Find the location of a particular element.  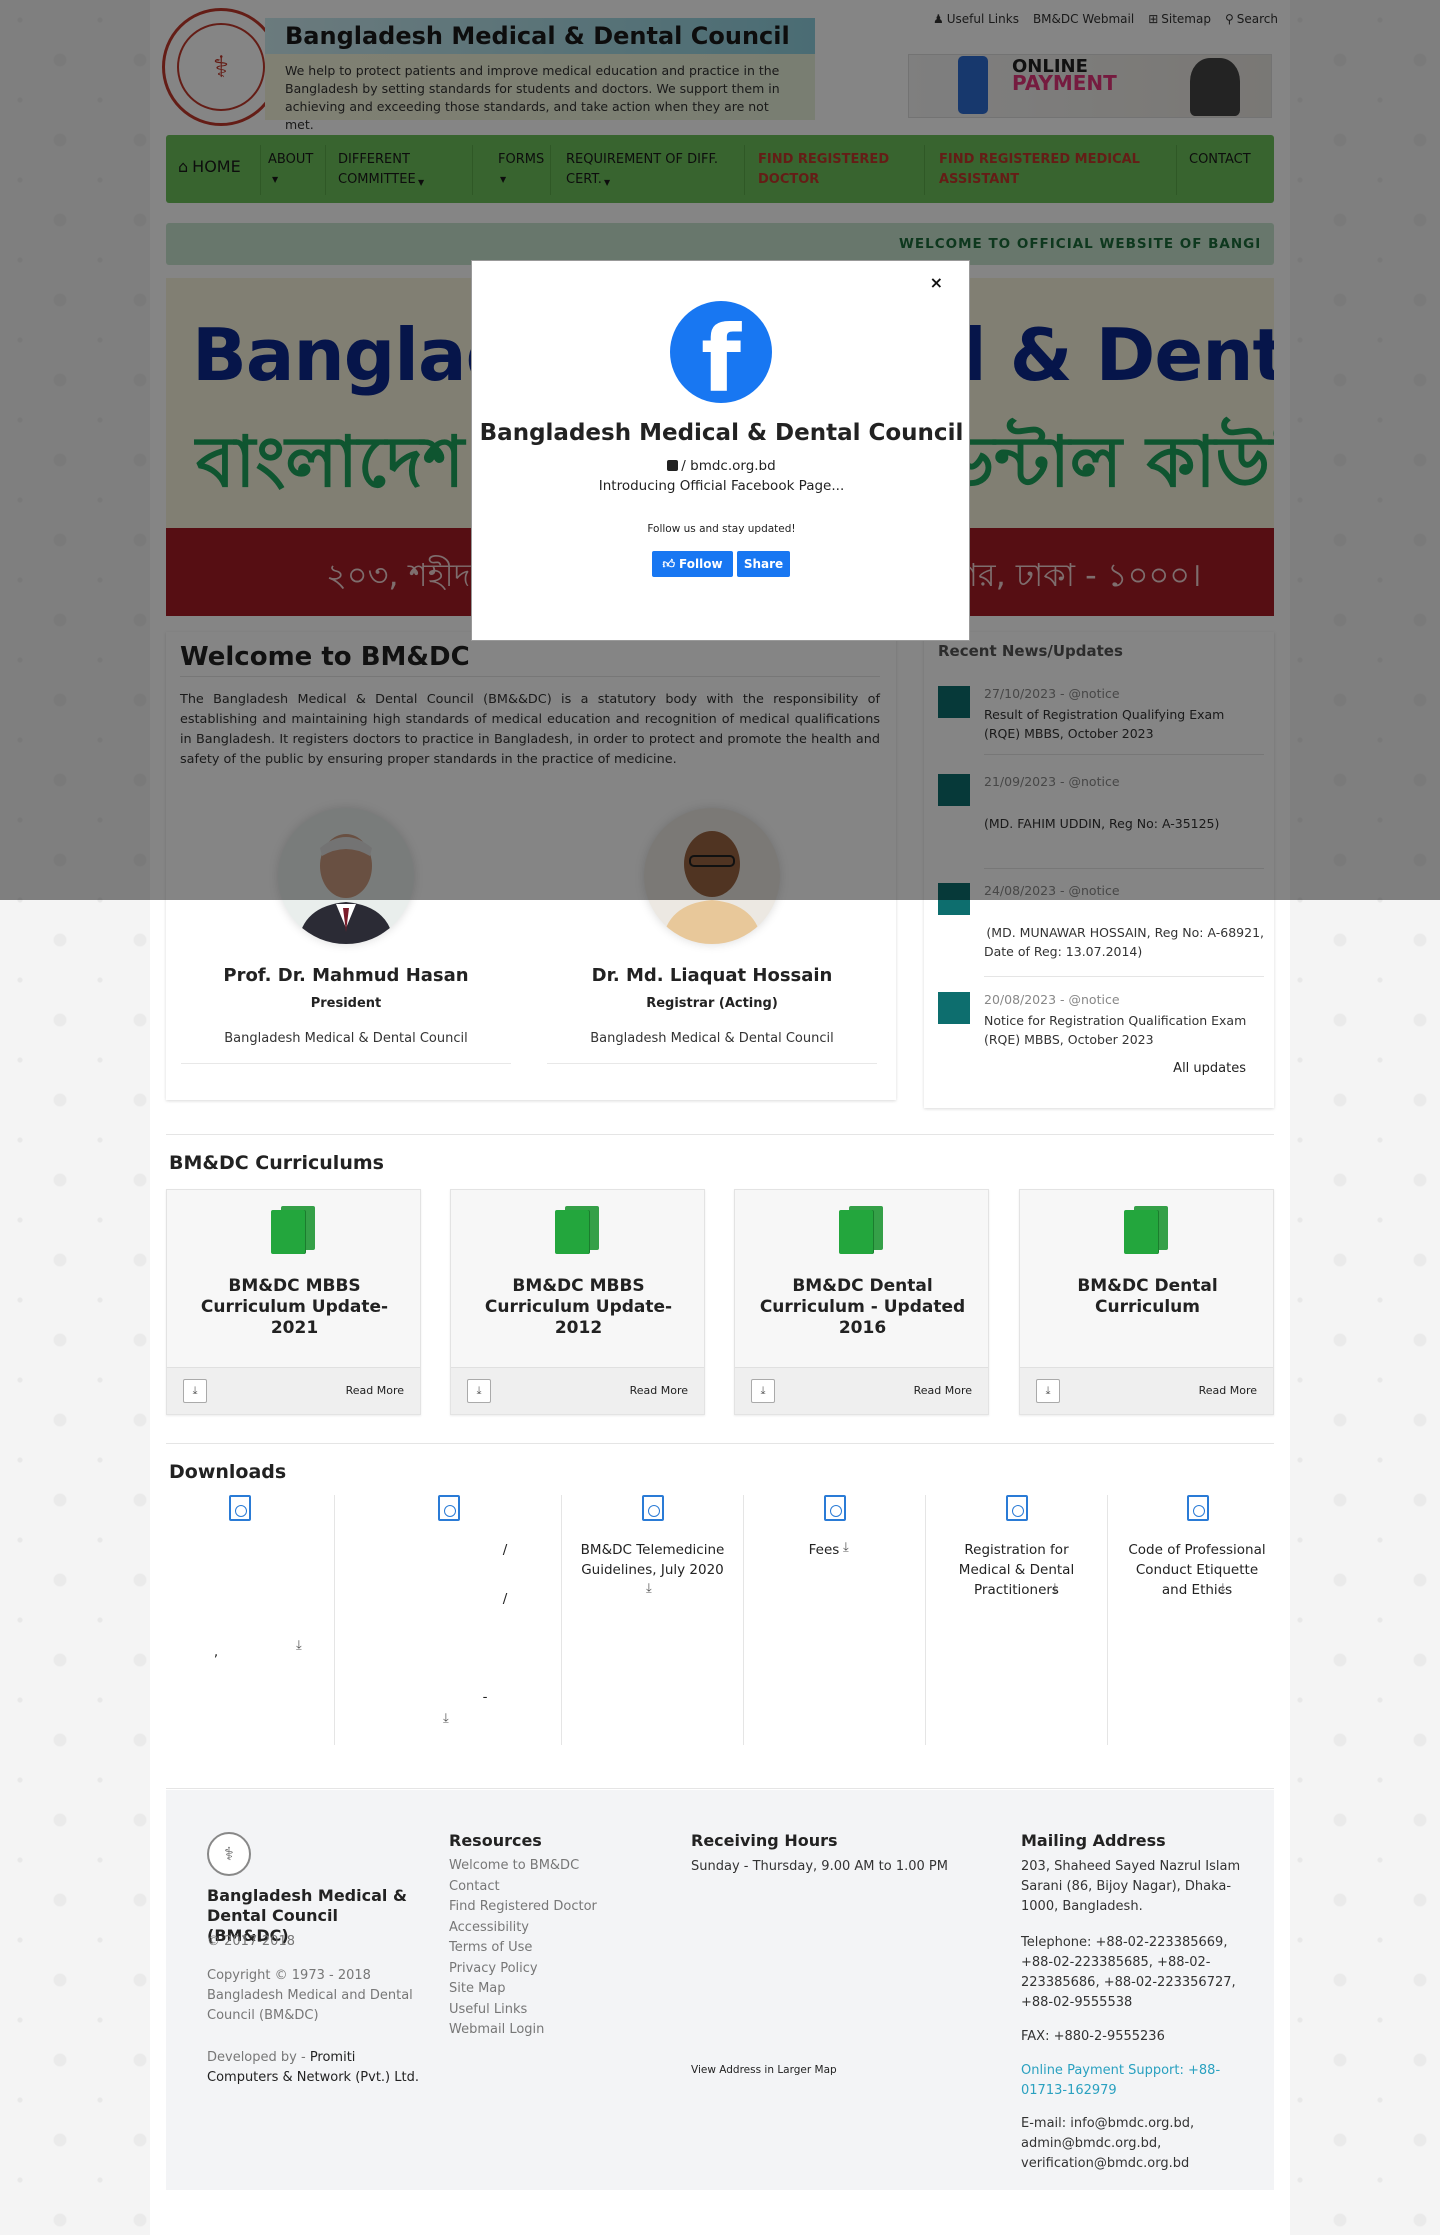

modal-follow-text: Follow us and stay updated! is located at coordinates (721, 529).